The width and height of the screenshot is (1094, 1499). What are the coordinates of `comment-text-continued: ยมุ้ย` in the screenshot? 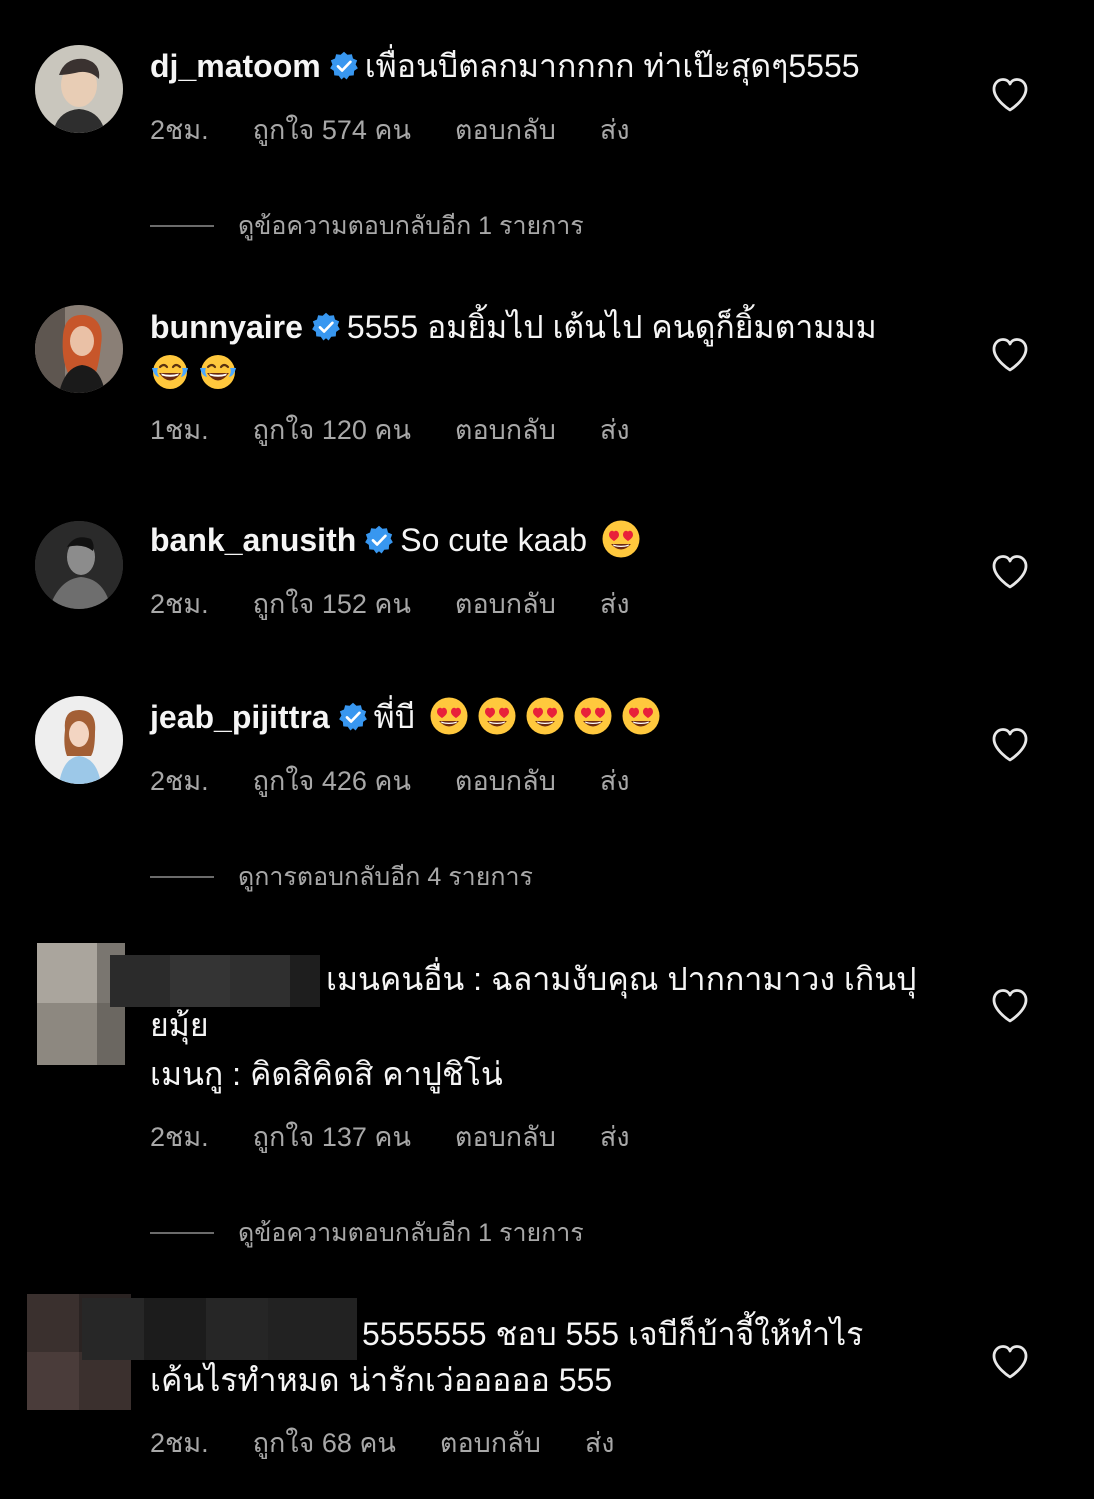 It's located at (179, 1025).